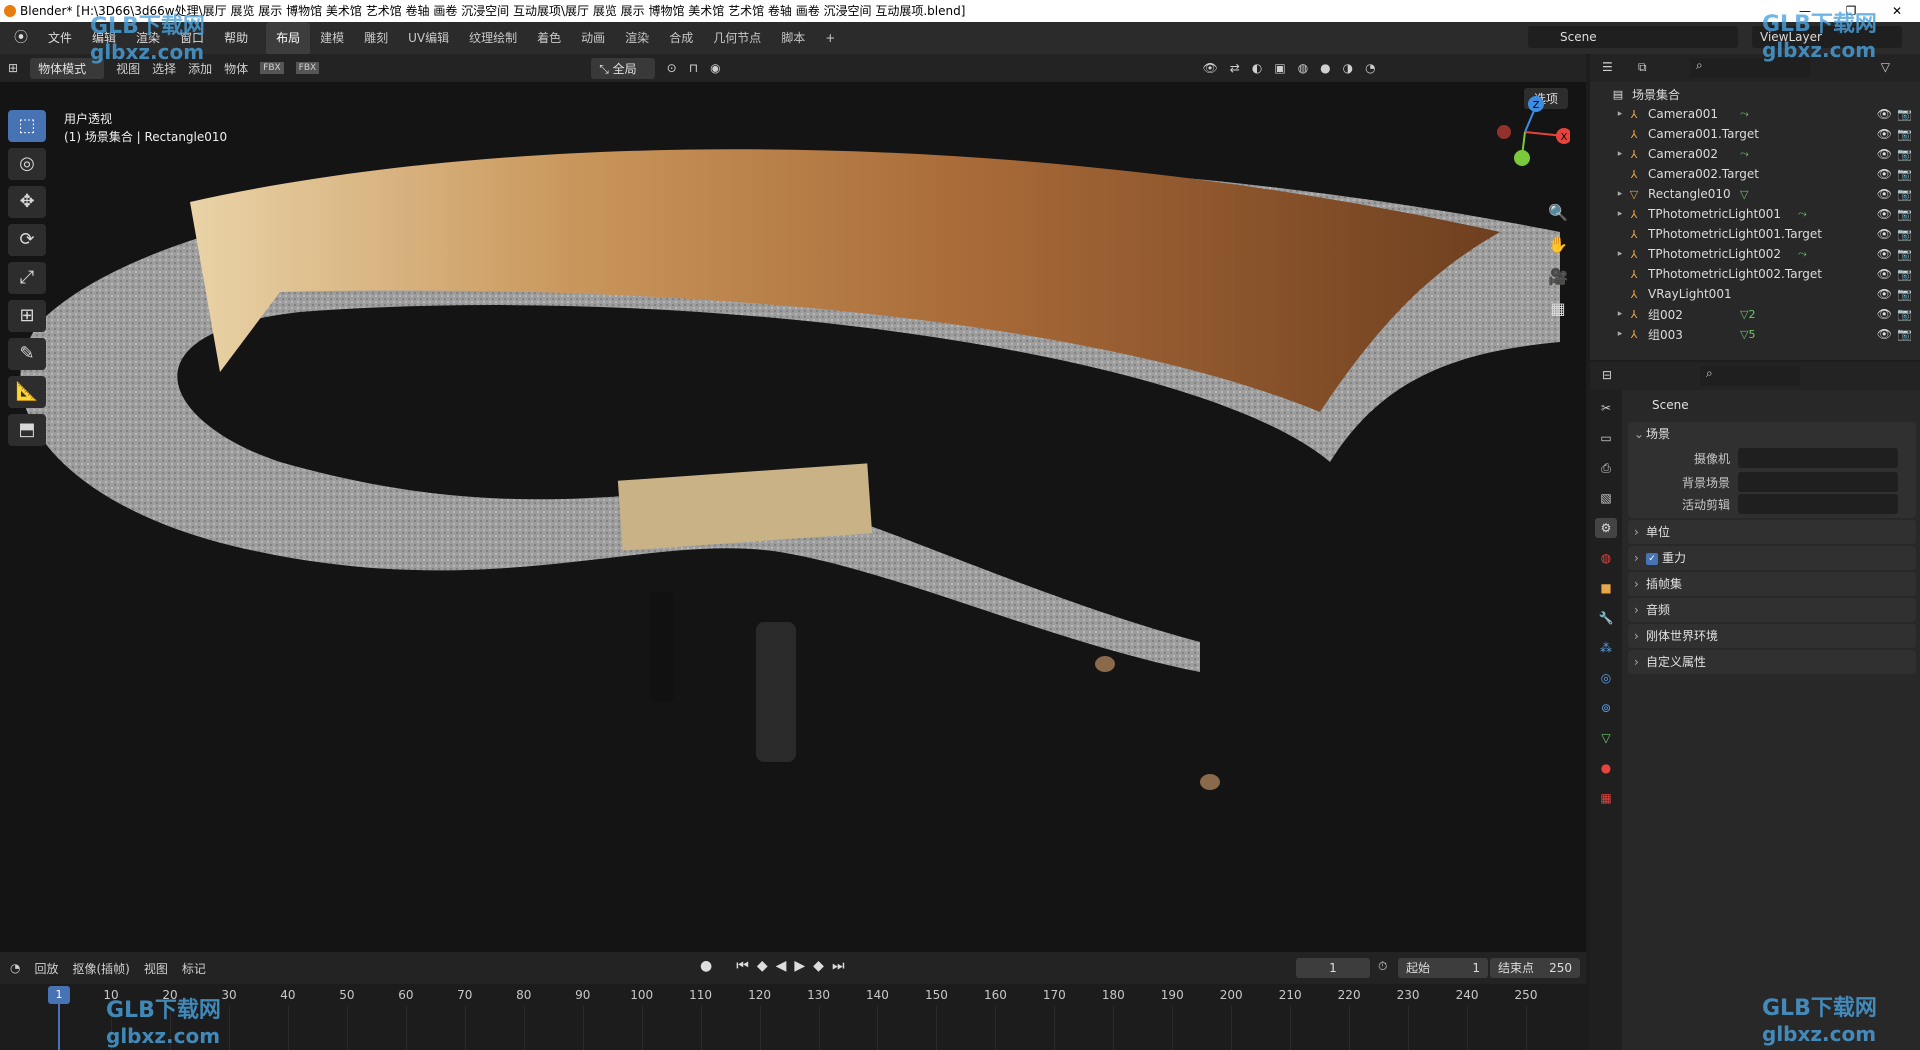 The height and width of the screenshot is (1050, 1920). I want to click on scene-selector: Scene, so click(1633, 37).